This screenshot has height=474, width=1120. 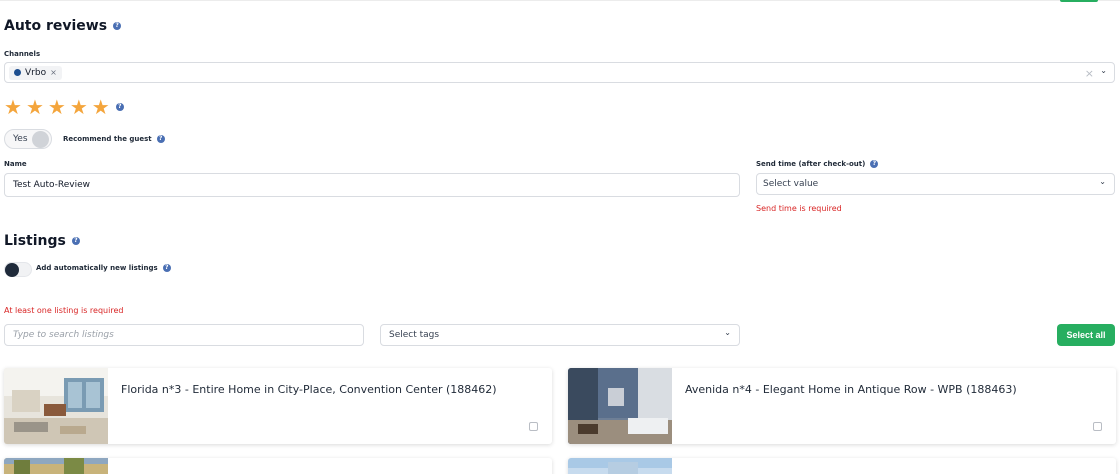 What do you see at coordinates (56, 26) in the screenshot?
I see `auto-reviews-title: Auto reviews` at bounding box center [56, 26].